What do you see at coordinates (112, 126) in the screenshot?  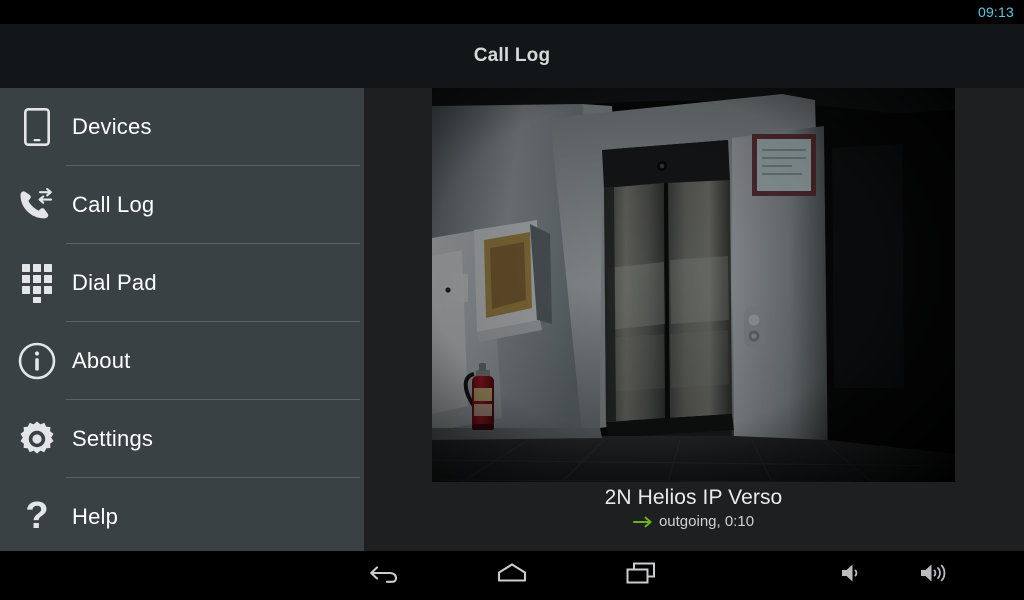 I see `sidebar-item-label: Devices` at bounding box center [112, 126].